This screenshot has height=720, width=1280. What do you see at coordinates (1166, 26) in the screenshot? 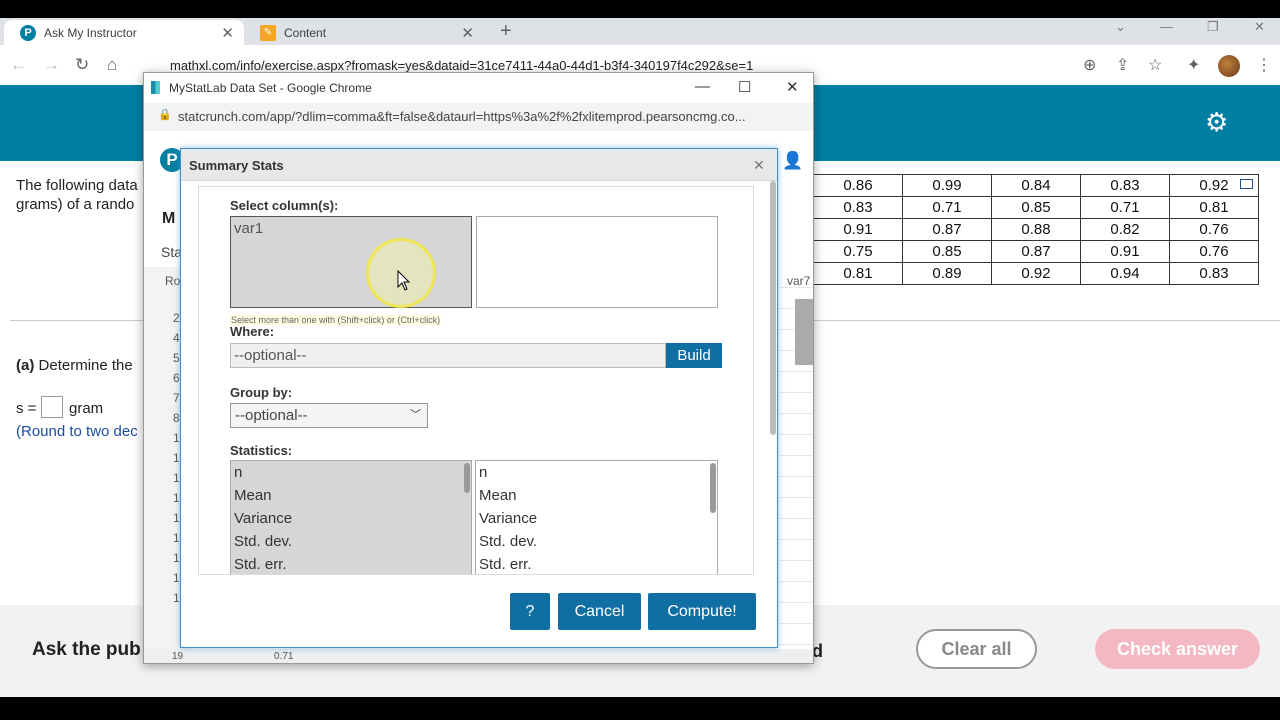
I see `minimize-icon: —` at bounding box center [1166, 26].